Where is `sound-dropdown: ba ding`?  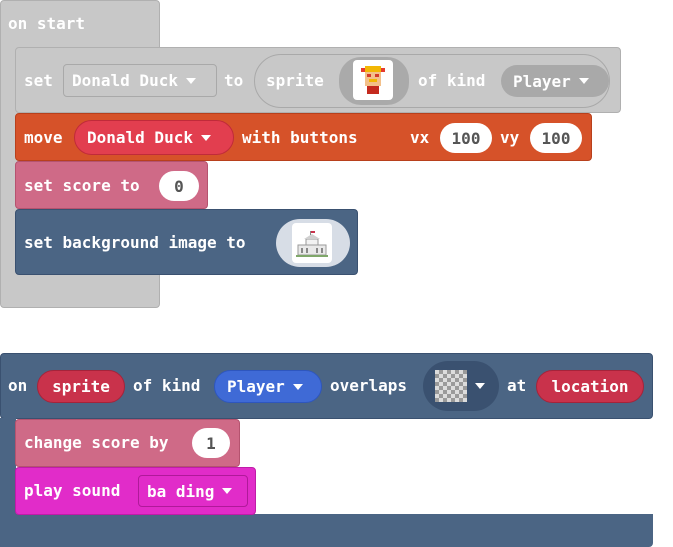 sound-dropdown: ba ding is located at coordinates (193, 491).